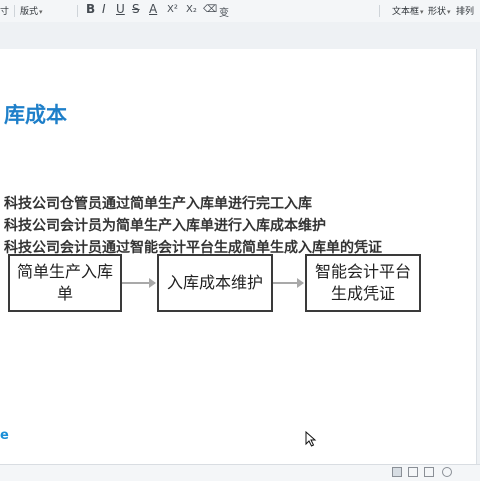 The height and width of the screenshot is (481, 480). What do you see at coordinates (429, 472) in the screenshot?
I see `reading-view-icon` at bounding box center [429, 472].